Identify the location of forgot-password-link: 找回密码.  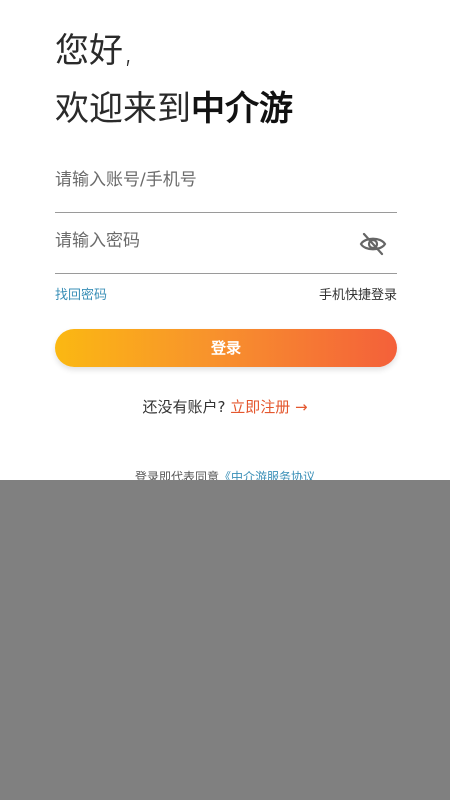
(81, 293).